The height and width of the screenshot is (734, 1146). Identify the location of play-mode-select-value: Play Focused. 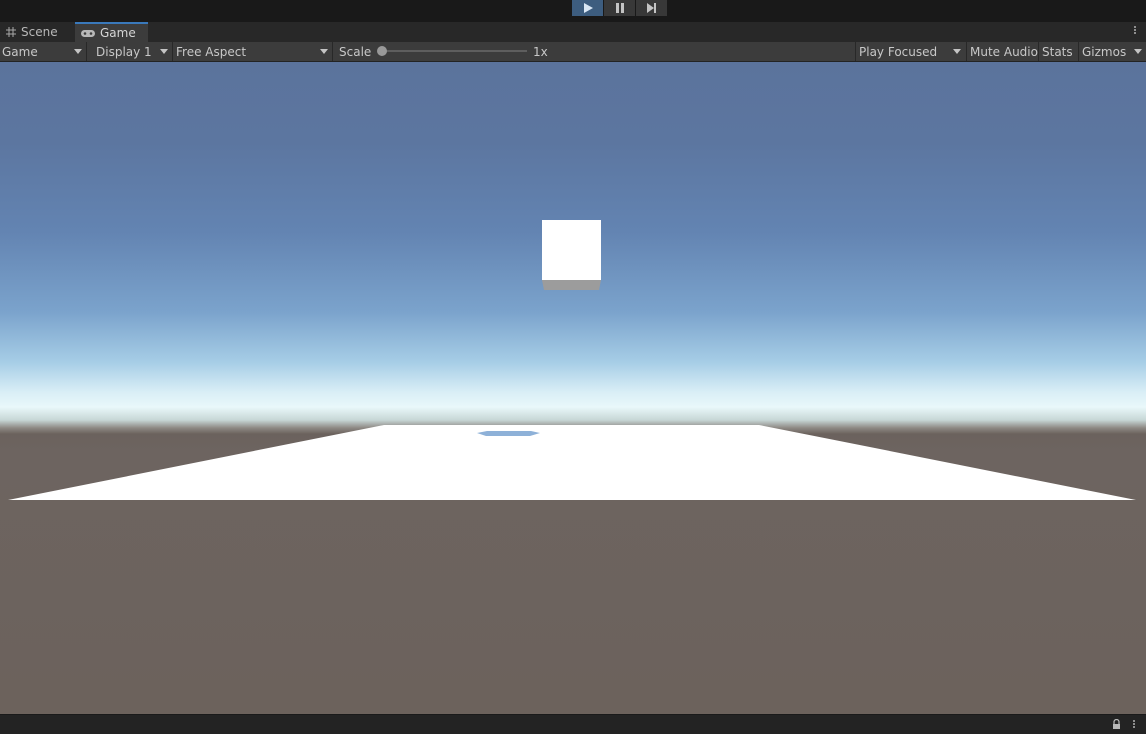
(898, 51).